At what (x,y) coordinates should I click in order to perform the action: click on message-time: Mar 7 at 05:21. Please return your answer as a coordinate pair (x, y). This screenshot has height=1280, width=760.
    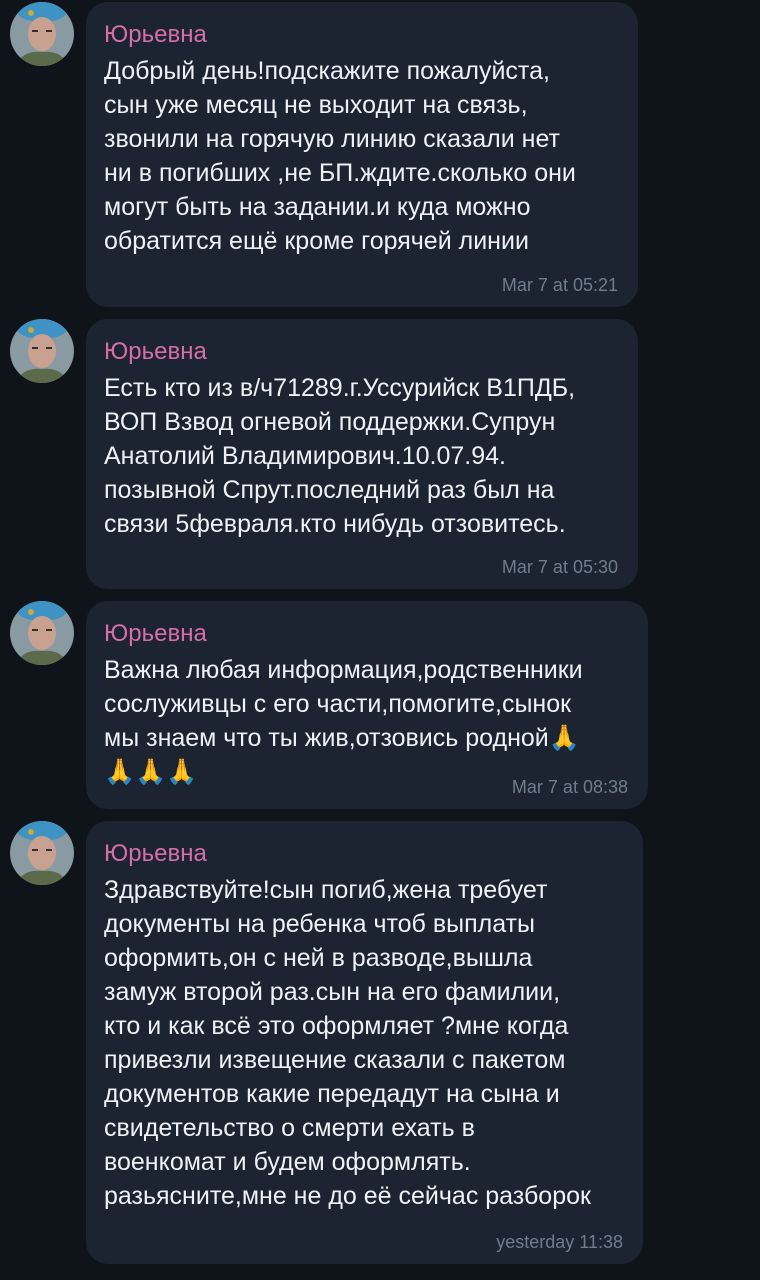
    Looking at the image, I should click on (559, 285).